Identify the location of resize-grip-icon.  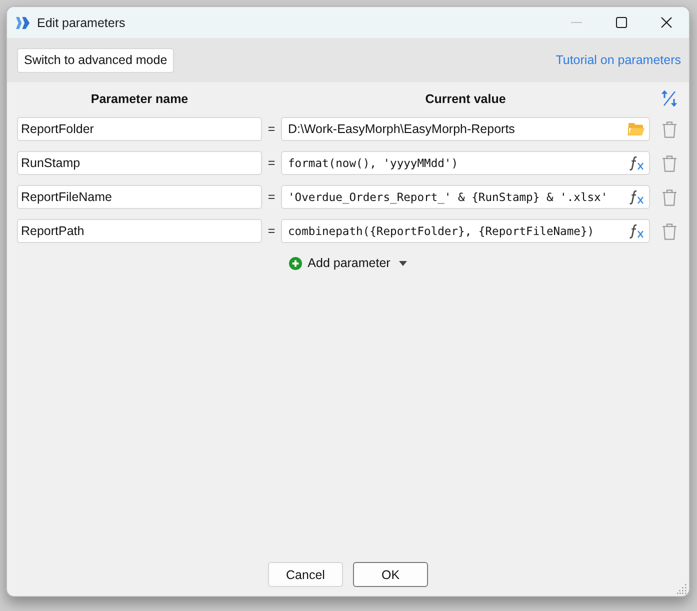
(682, 589).